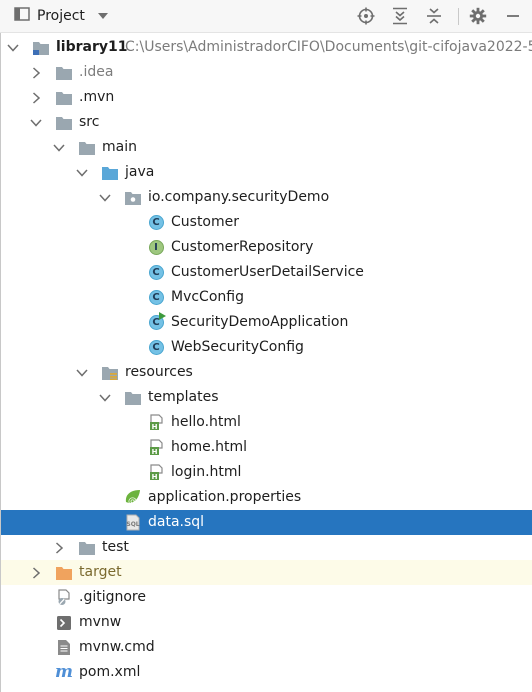  Describe the element at coordinates (22, 16) in the screenshot. I see `project-view-icon` at that location.